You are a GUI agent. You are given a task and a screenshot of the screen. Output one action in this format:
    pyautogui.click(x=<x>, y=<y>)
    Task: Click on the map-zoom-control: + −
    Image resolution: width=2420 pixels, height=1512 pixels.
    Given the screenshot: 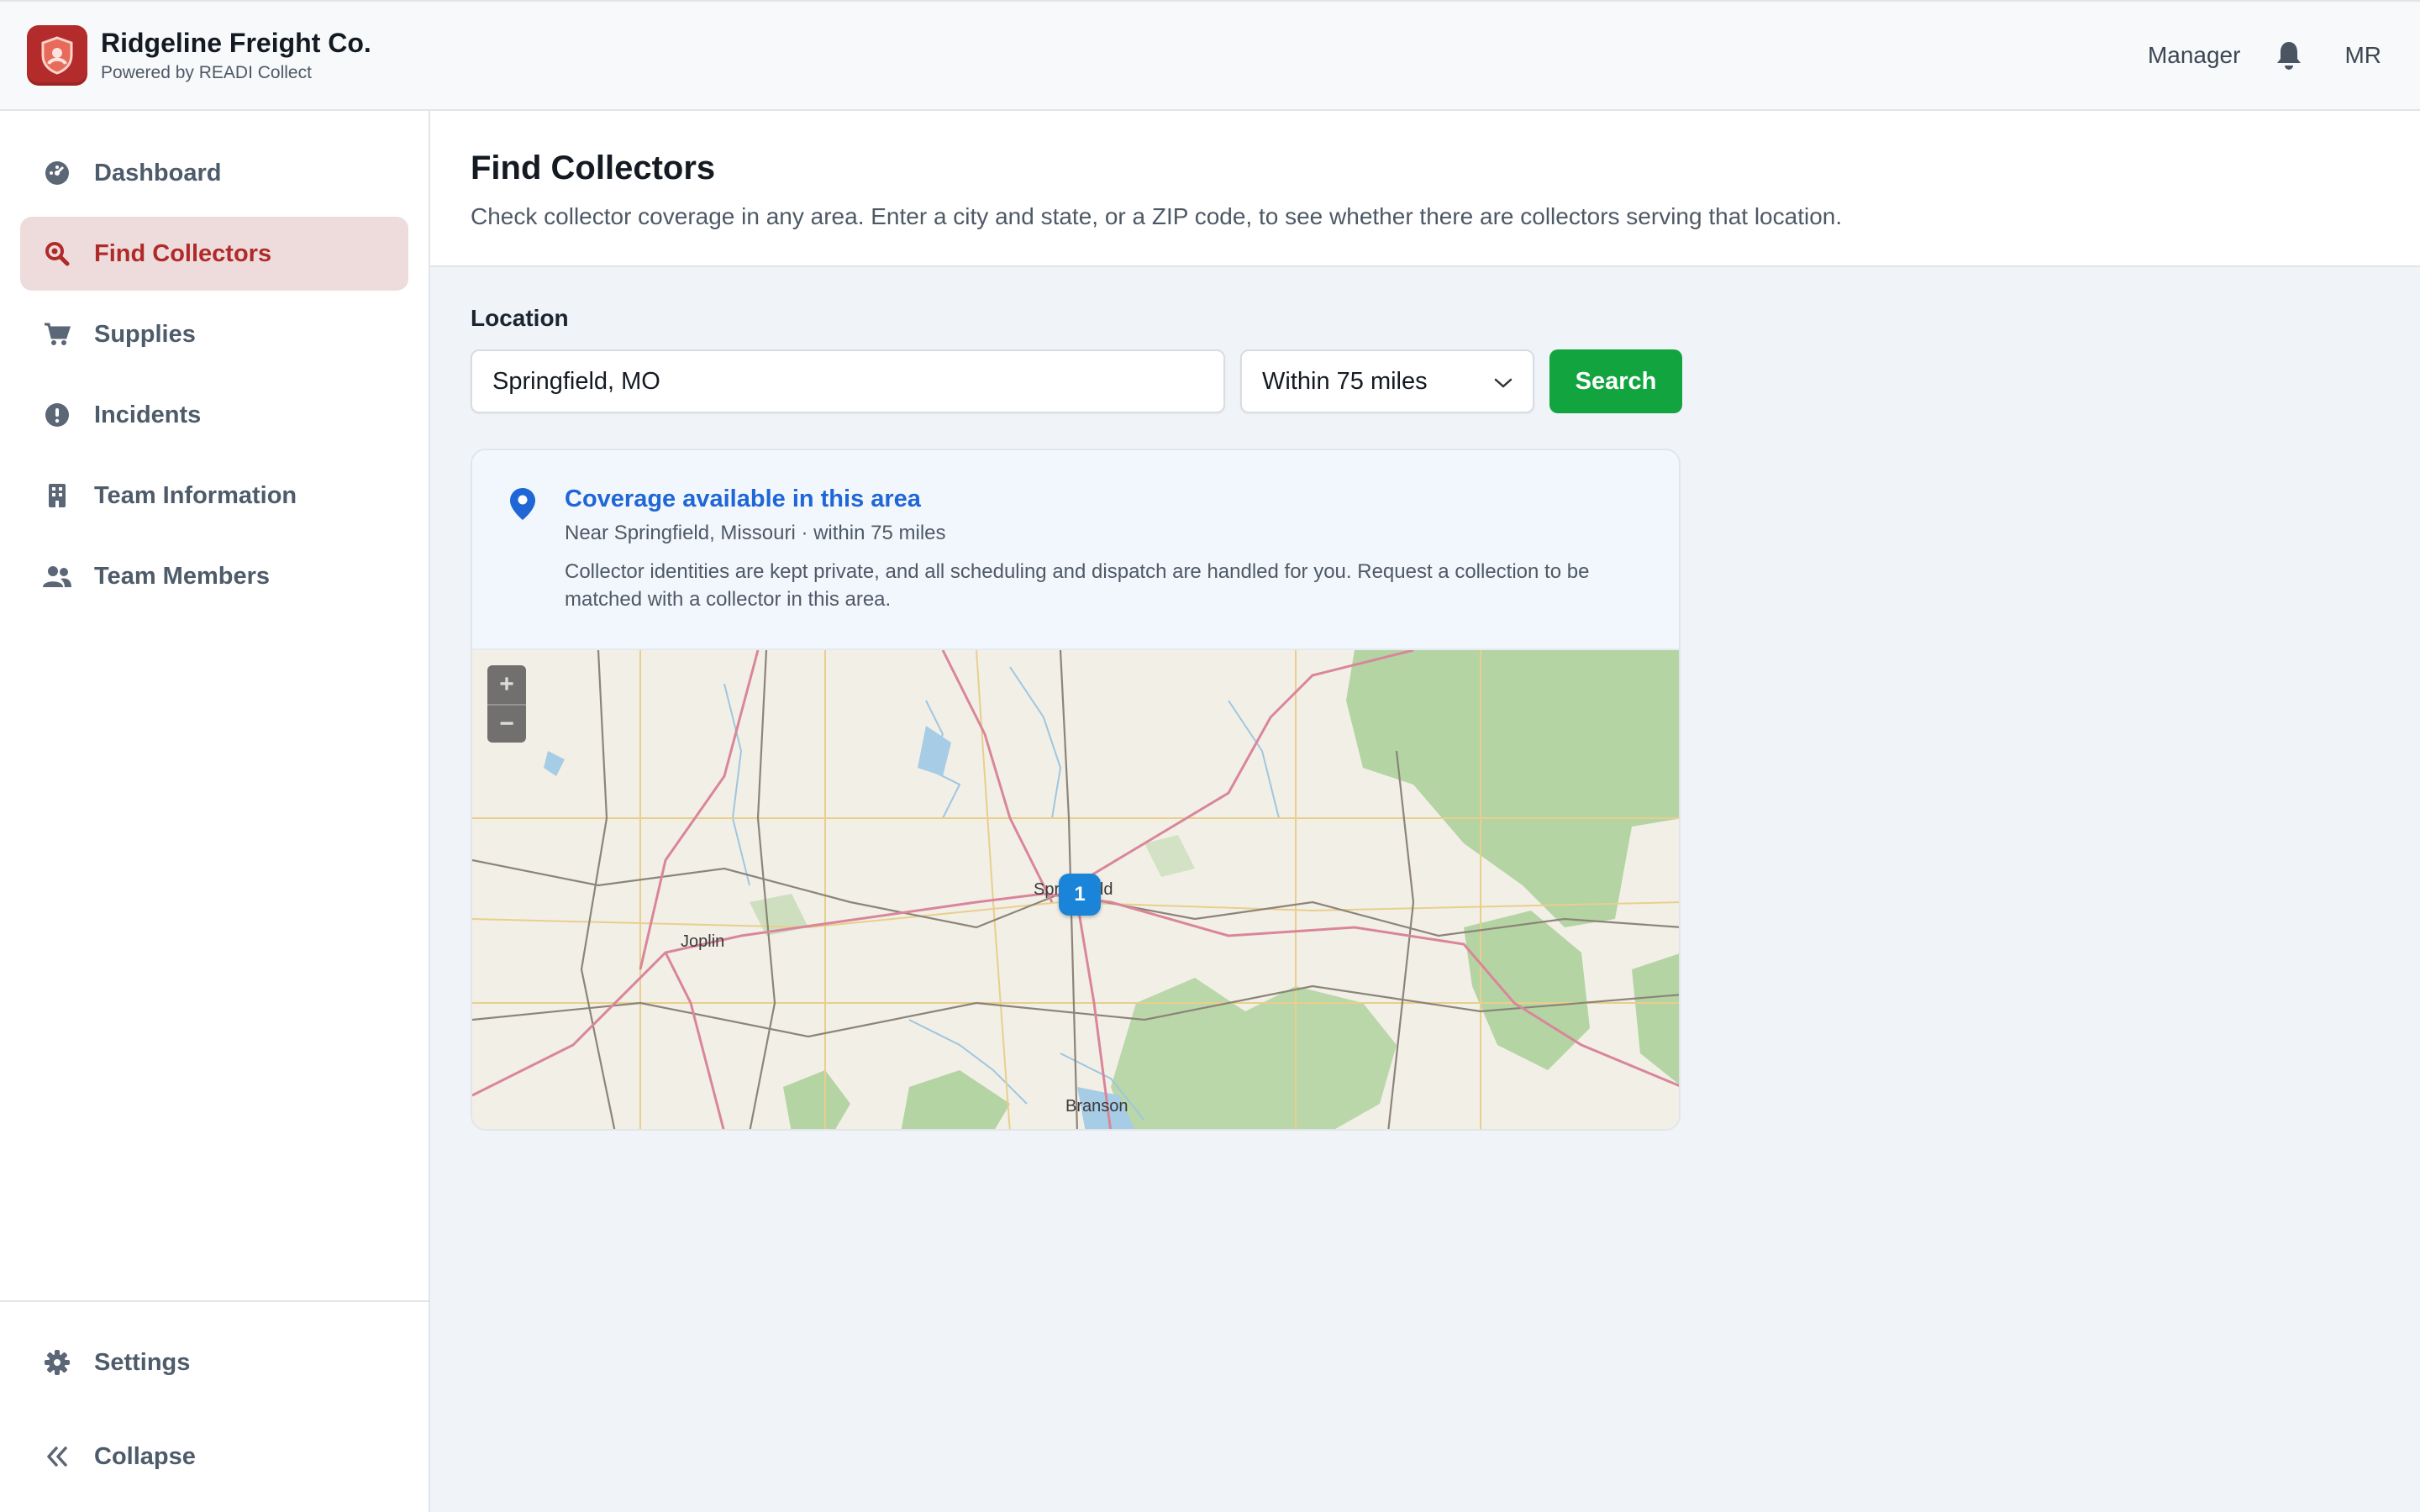 What is the action you would take?
    pyautogui.click(x=507, y=704)
    